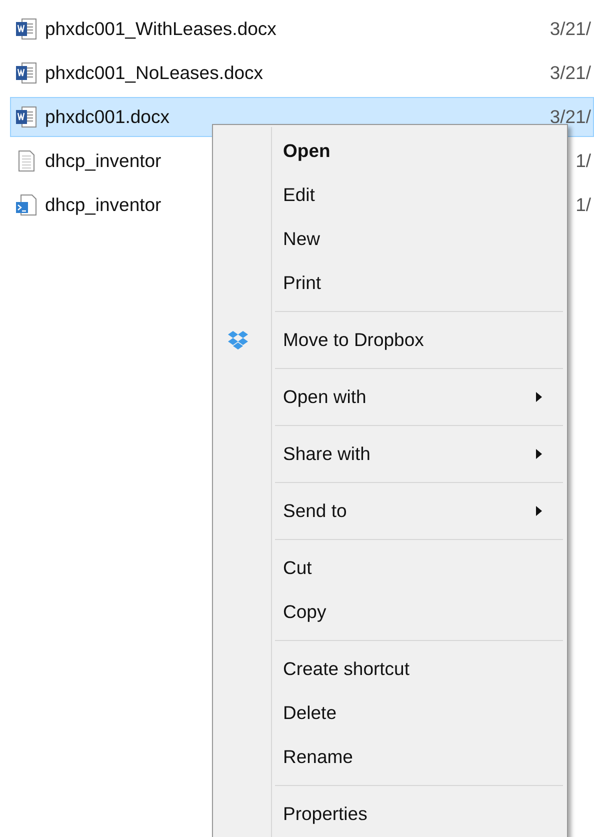 The height and width of the screenshot is (837, 594). What do you see at coordinates (107, 117) in the screenshot?
I see `file-name: phxdc001.docx` at bounding box center [107, 117].